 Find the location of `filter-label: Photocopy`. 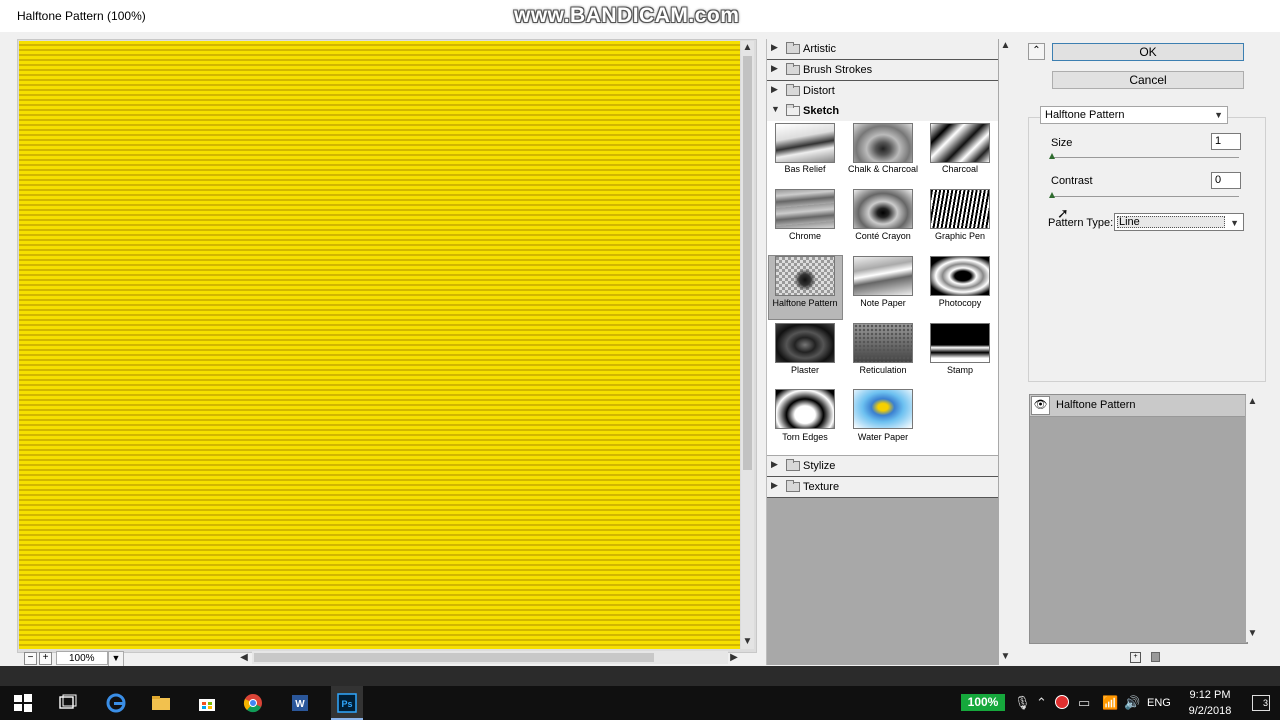

filter-label: Photocopy is located at coordinates (960, 303).